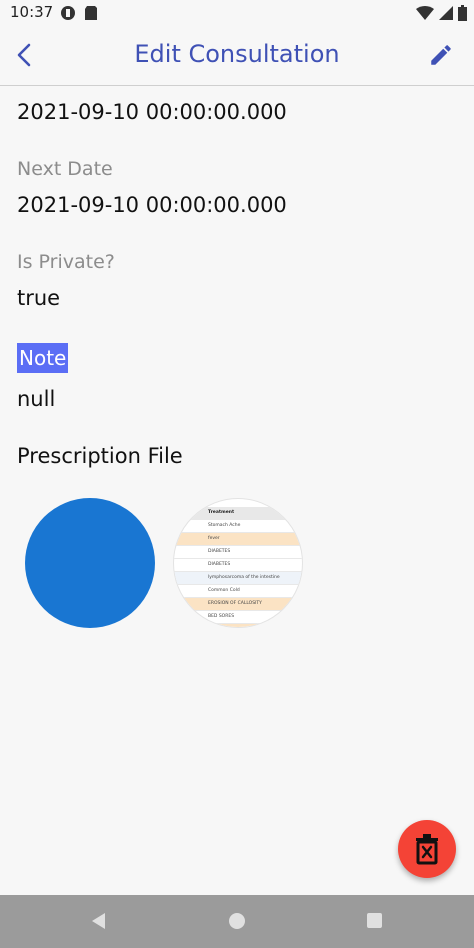  What do you see at coordinates (100, 456) in the screenshot?
I see `prescription-file-title: Prescription File` at bounding box center [100, 456].